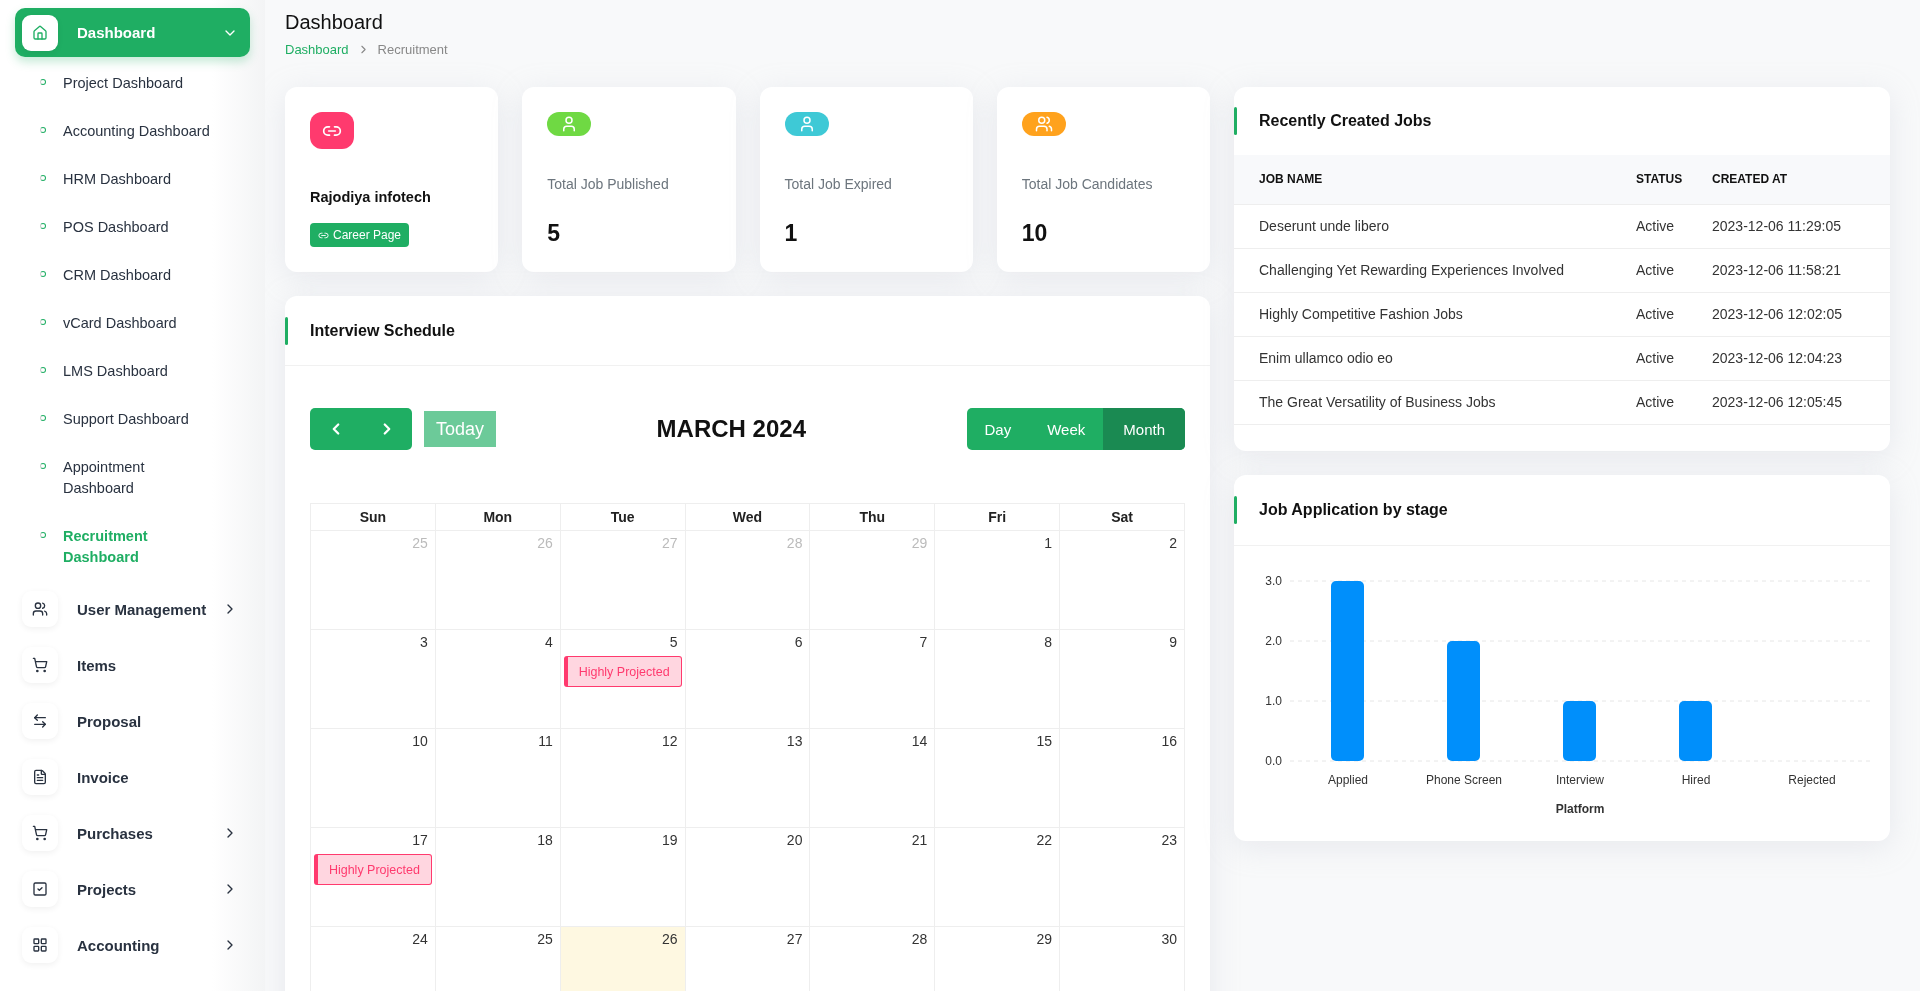  What do you see at coordinates (545, 939) in the screenshot?
I see `day-number: 25` at bounding box center [545, 939].